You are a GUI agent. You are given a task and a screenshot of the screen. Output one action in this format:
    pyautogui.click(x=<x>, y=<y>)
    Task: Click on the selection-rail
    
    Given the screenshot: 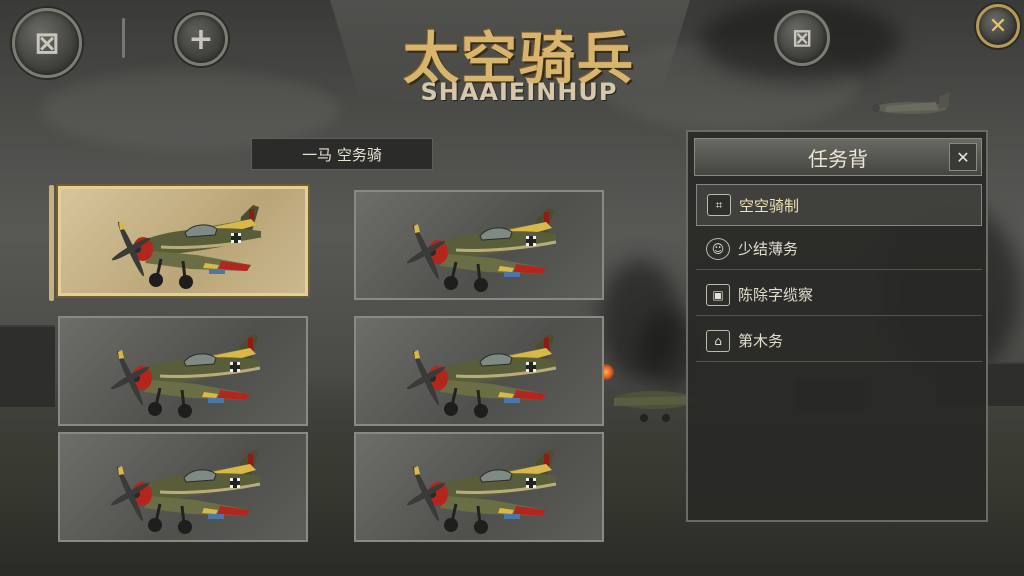 What is the action you would take?
    pyautogui.click(x=51, y=243)
    